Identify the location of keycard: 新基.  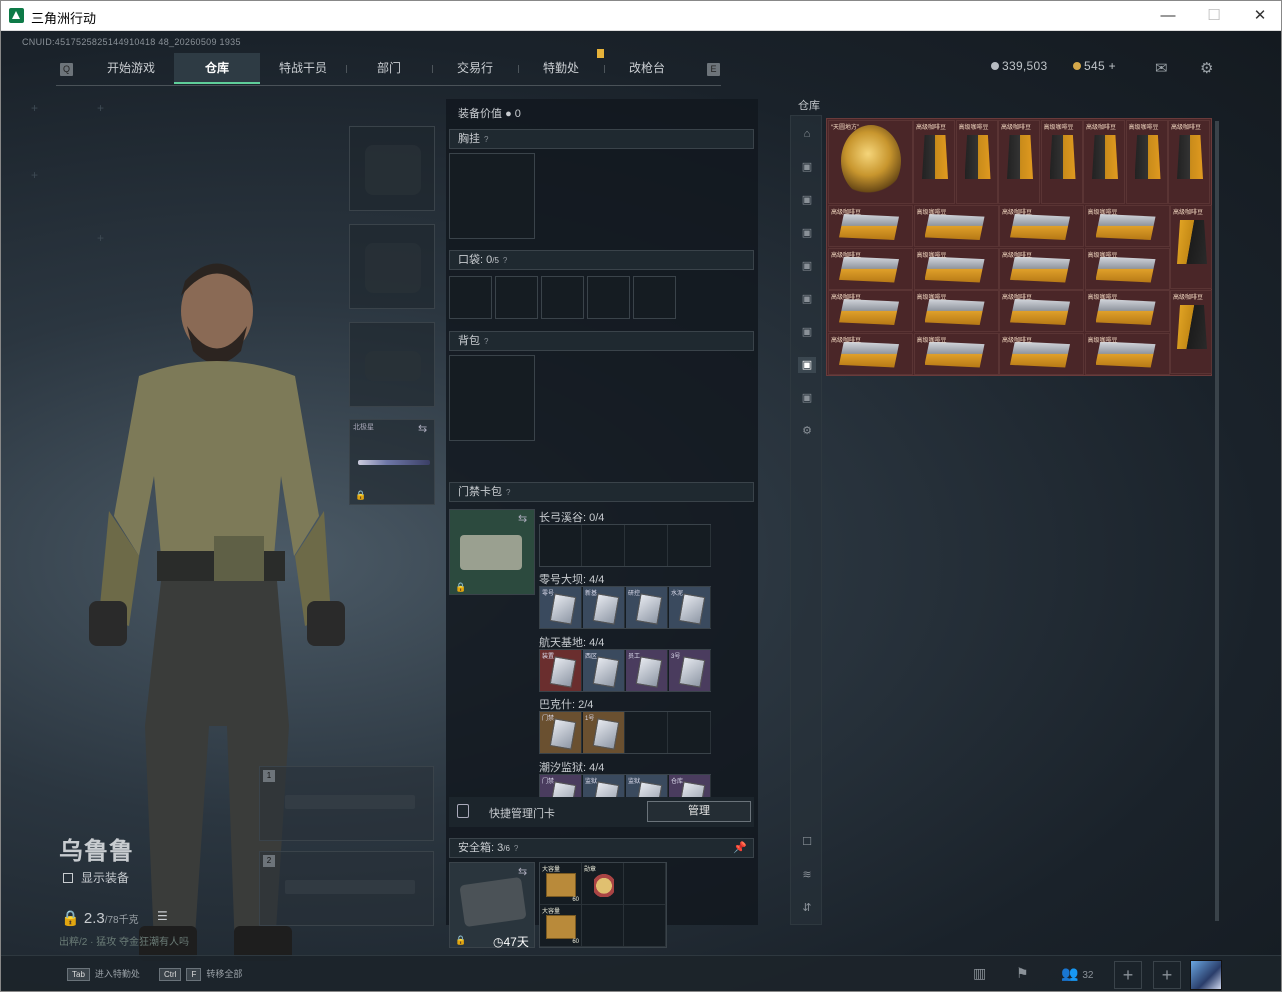
(604, 607).